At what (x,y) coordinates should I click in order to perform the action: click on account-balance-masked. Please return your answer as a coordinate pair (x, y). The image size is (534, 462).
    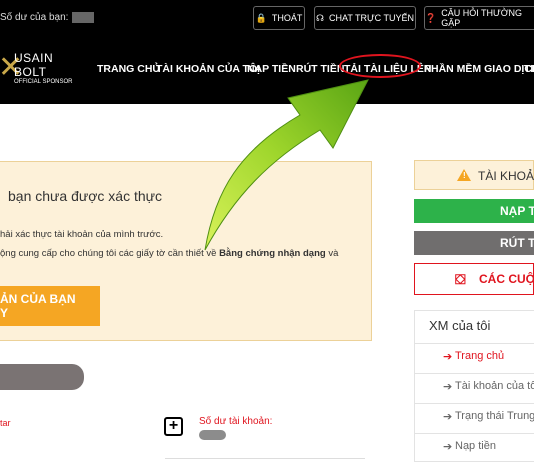
    Looking at the image, I should click on (212, 435).